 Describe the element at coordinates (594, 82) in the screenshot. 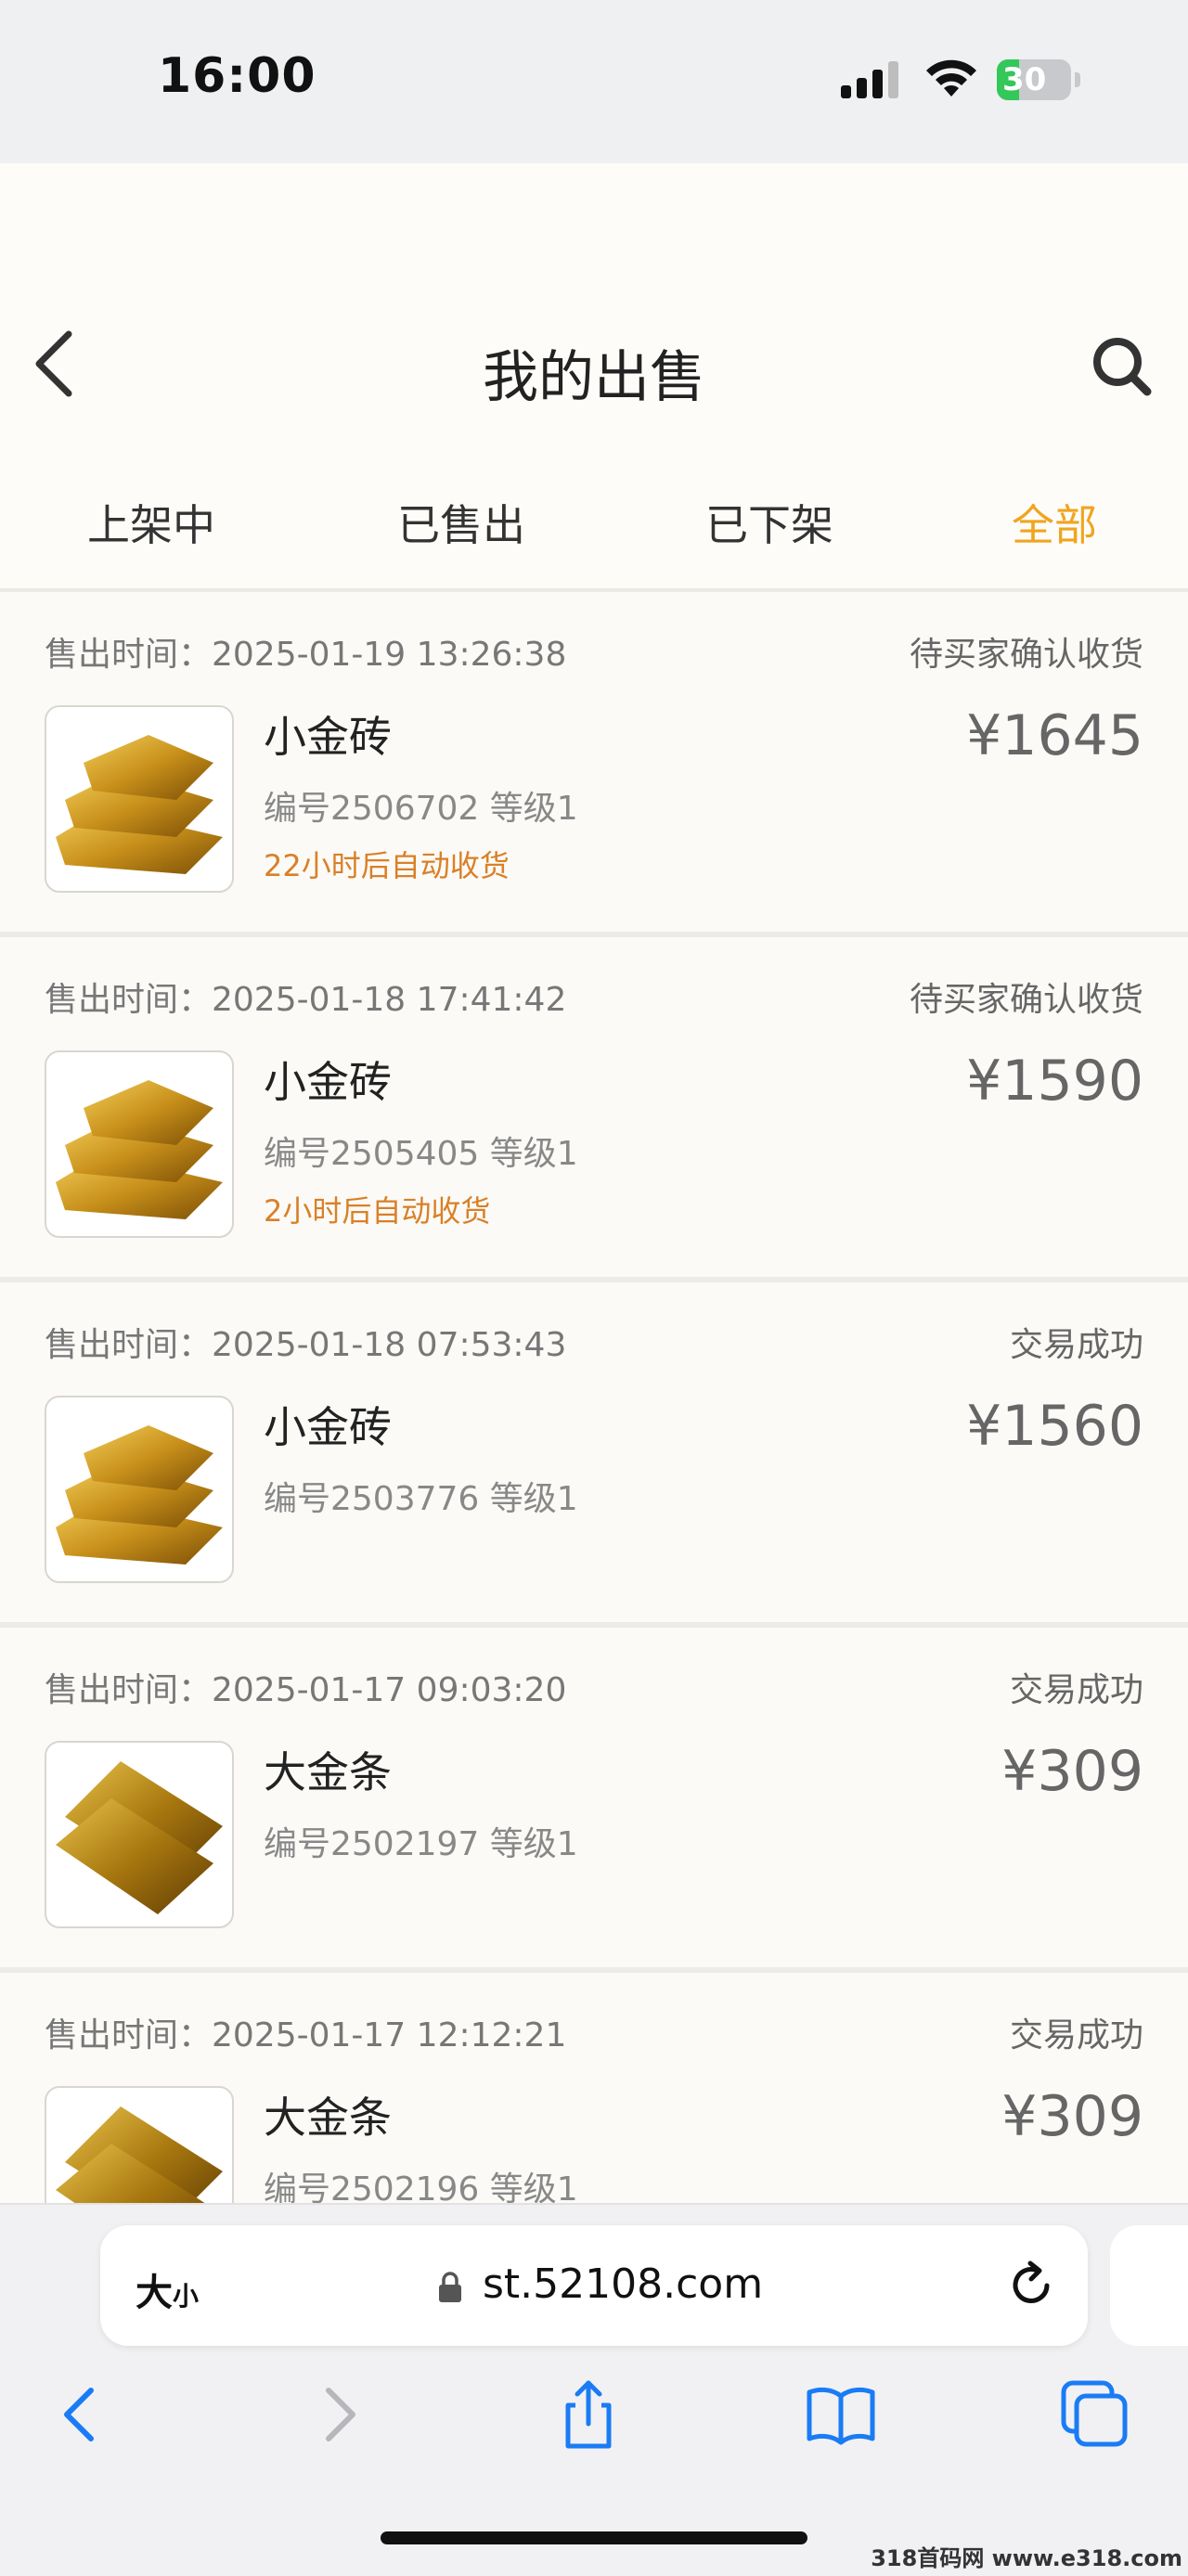

I see `status-bar: 16:00 30` at that location.